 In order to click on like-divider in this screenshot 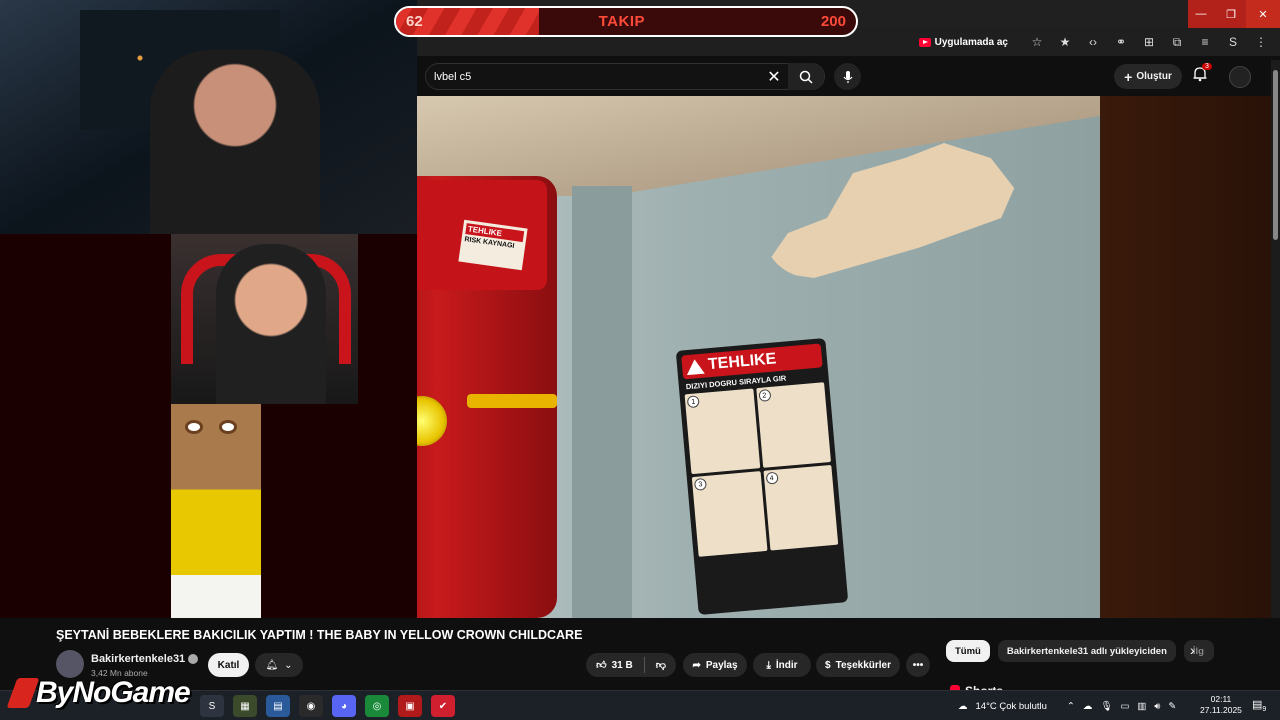, I will do `click(644, 665)`.